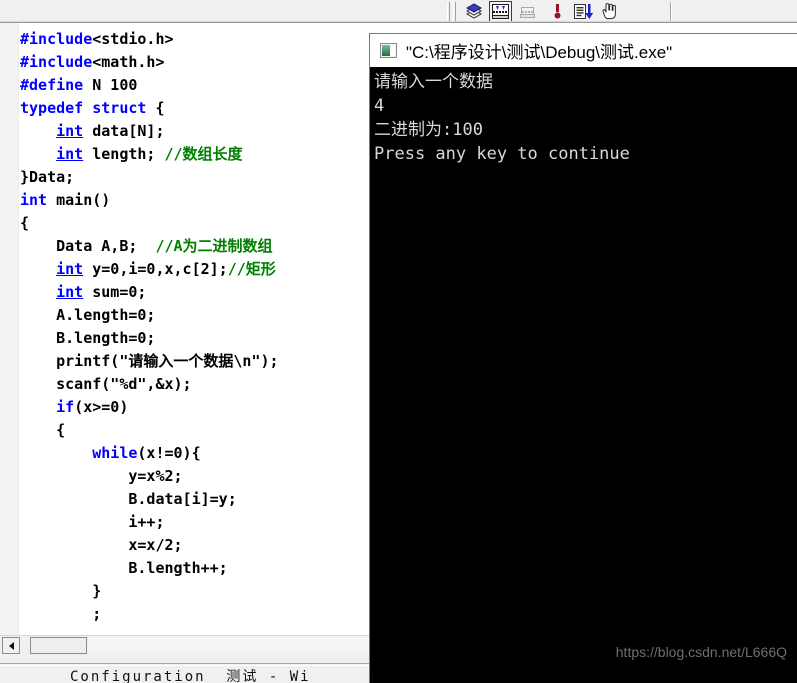 This screenshot has width=797, height=683. Describe the element at coordinates (203, 338) in the screenshot. I see `code-line: B.length=0;` at that location.